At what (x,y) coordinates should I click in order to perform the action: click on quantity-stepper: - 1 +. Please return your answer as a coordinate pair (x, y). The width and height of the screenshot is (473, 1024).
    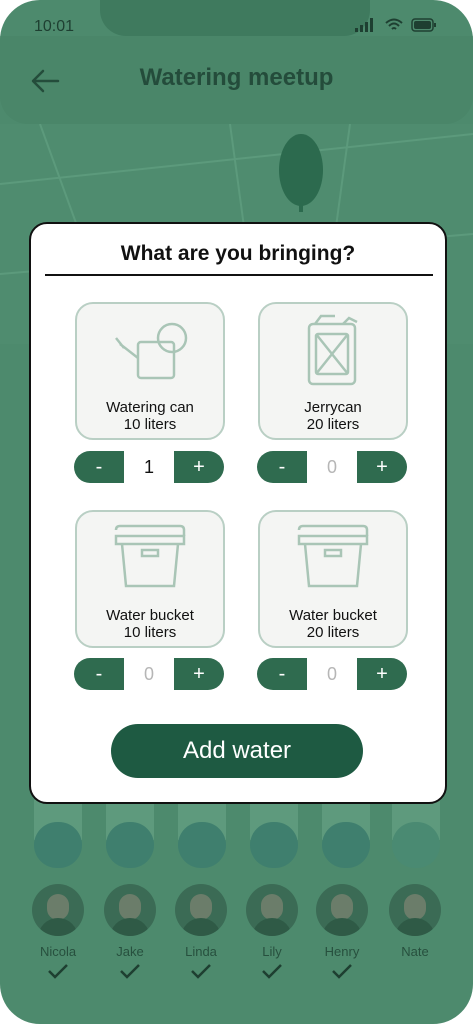
    Looking at the image, I should click on (149, 467).